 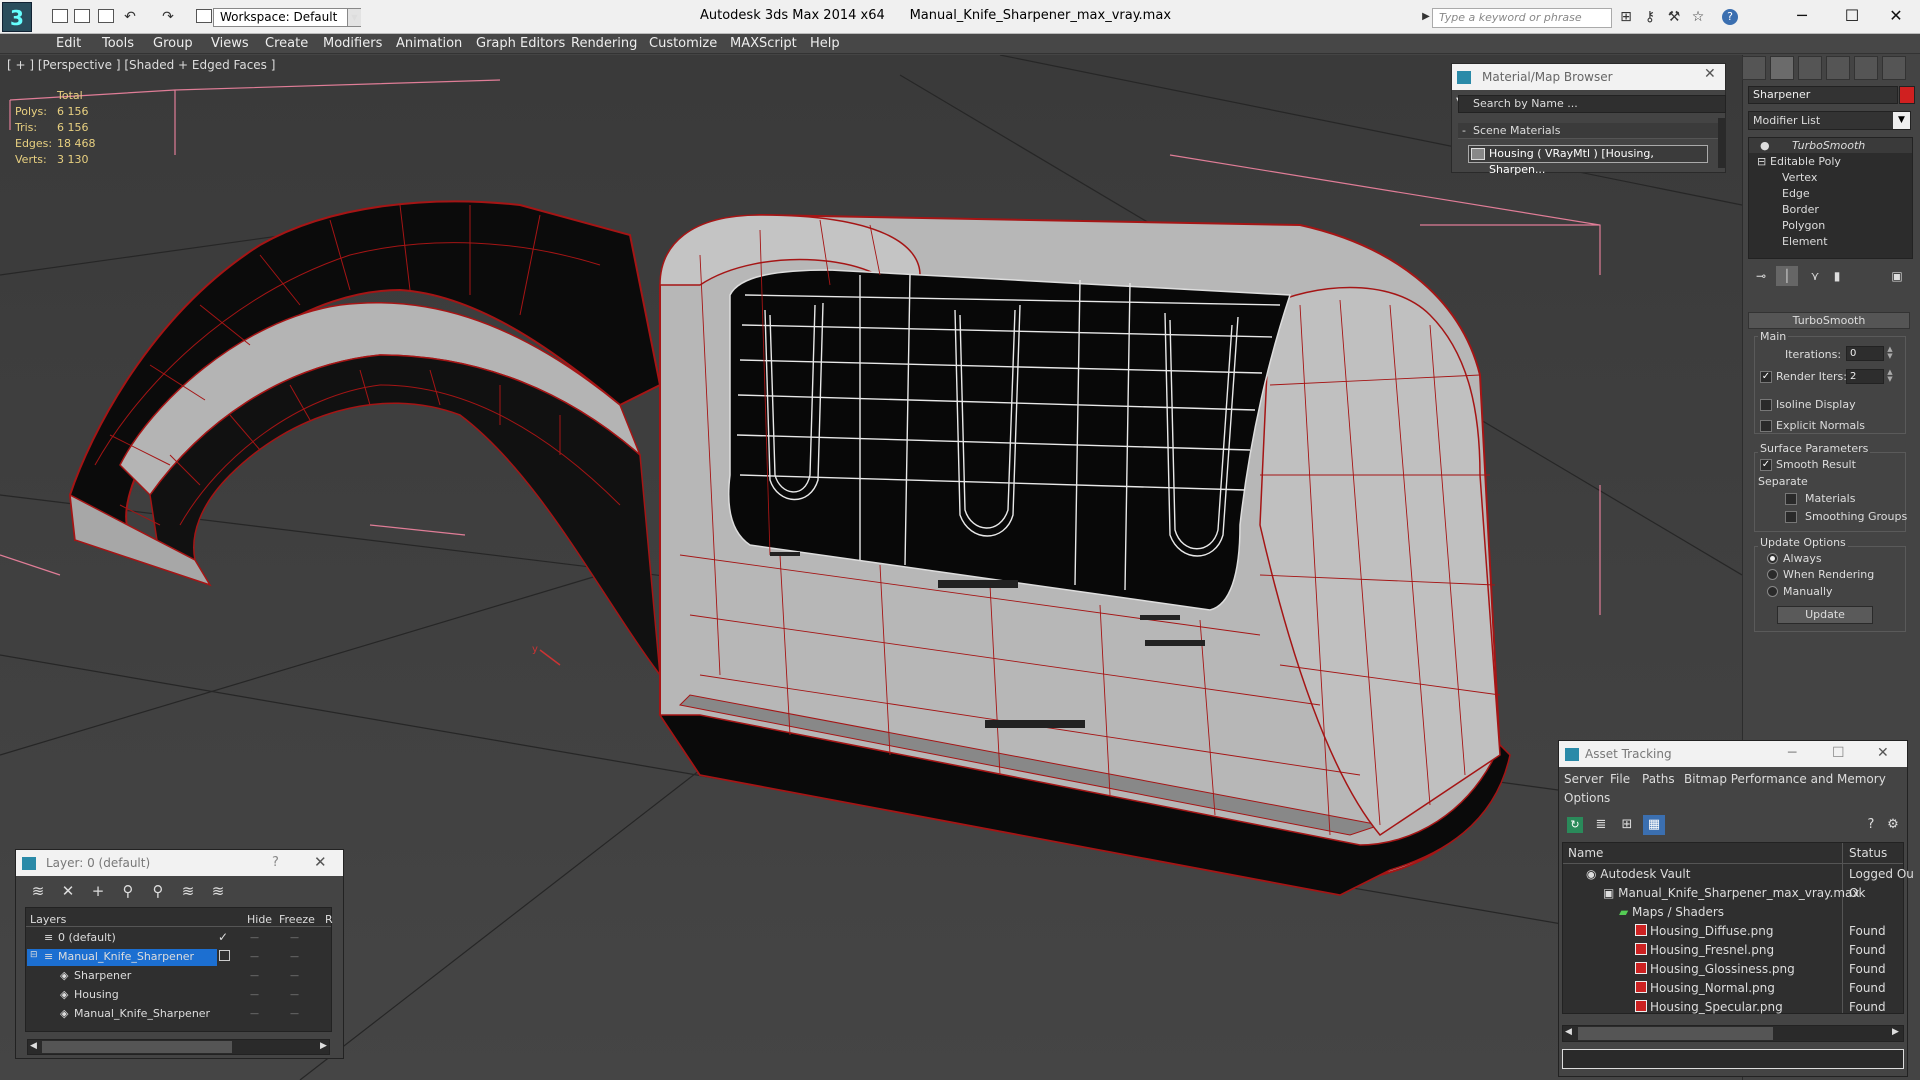 What do you see at coordinates (1715, 969) in the screenshot?
I see `asset-row-glossiness: Housing_Glossiness.png` at bounding box center [1715, 969].